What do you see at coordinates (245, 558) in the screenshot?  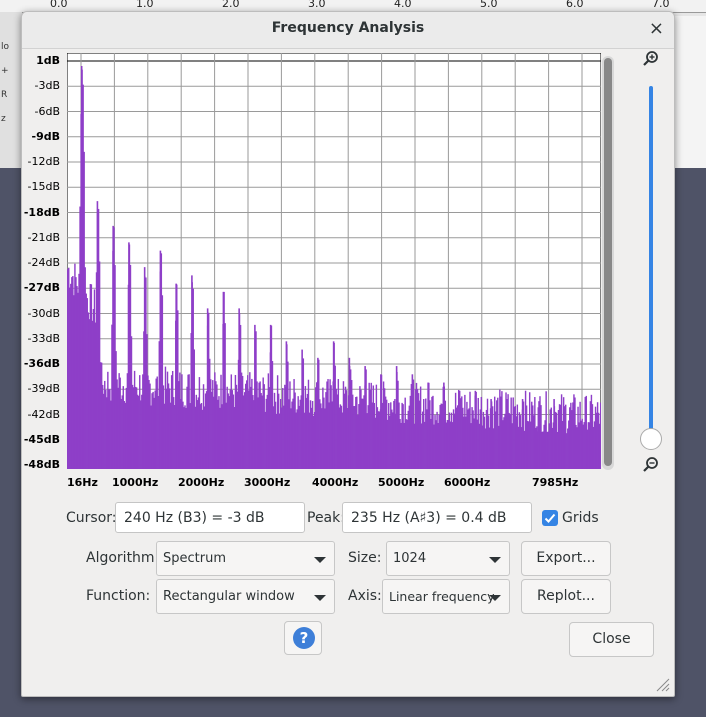 I see `algorithm-select: Spectrum` at bounding box center [245, 558].